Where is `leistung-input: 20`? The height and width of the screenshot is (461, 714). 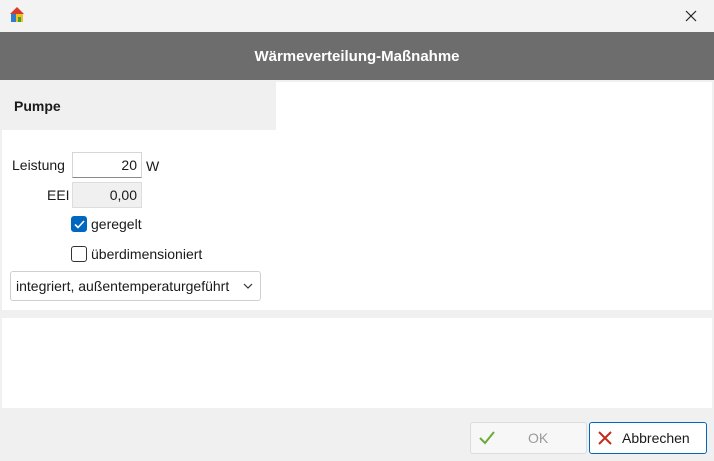
leistung-input: 20 is located at coordinates (107, 165).